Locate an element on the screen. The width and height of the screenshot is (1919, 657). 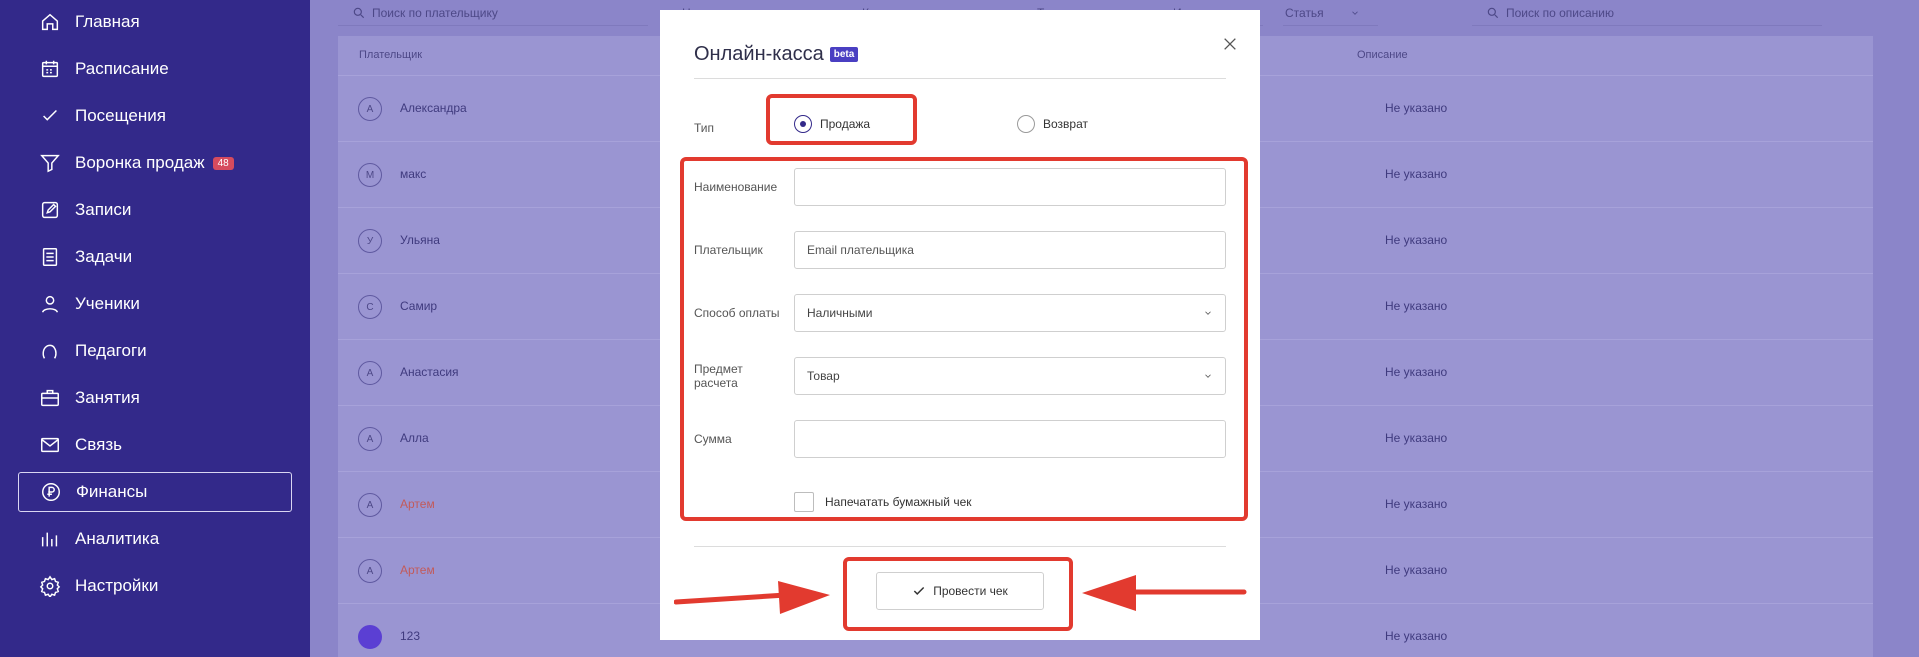
sidebar-item-label: Связь is located at coordinates (98, 444).